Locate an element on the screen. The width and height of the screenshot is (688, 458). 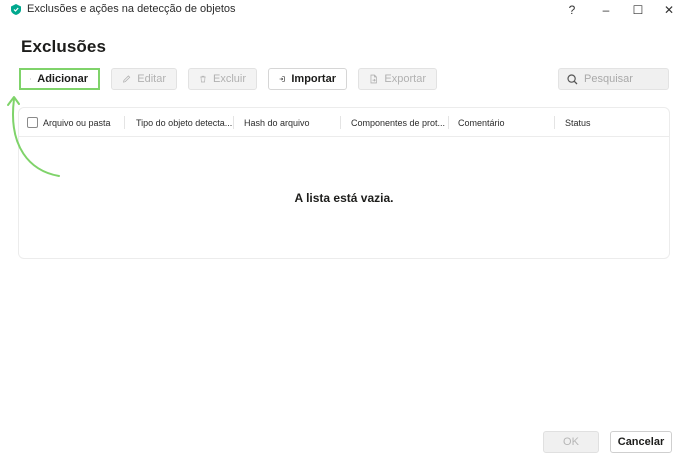
edit-button: Editar is located at coordinates (144, 79).